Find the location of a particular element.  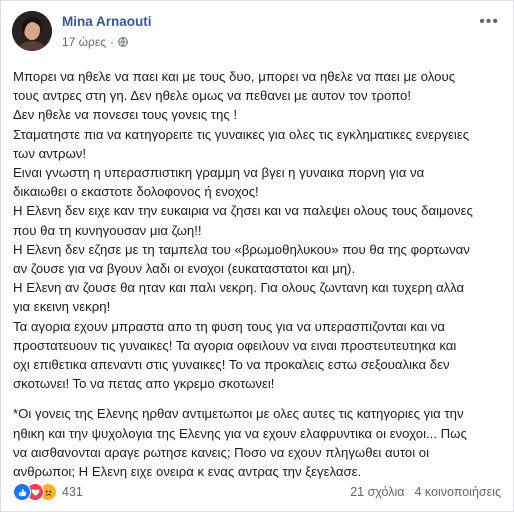

post-line: για εκεινη νεκρη! is located at coordinates (62, 307).